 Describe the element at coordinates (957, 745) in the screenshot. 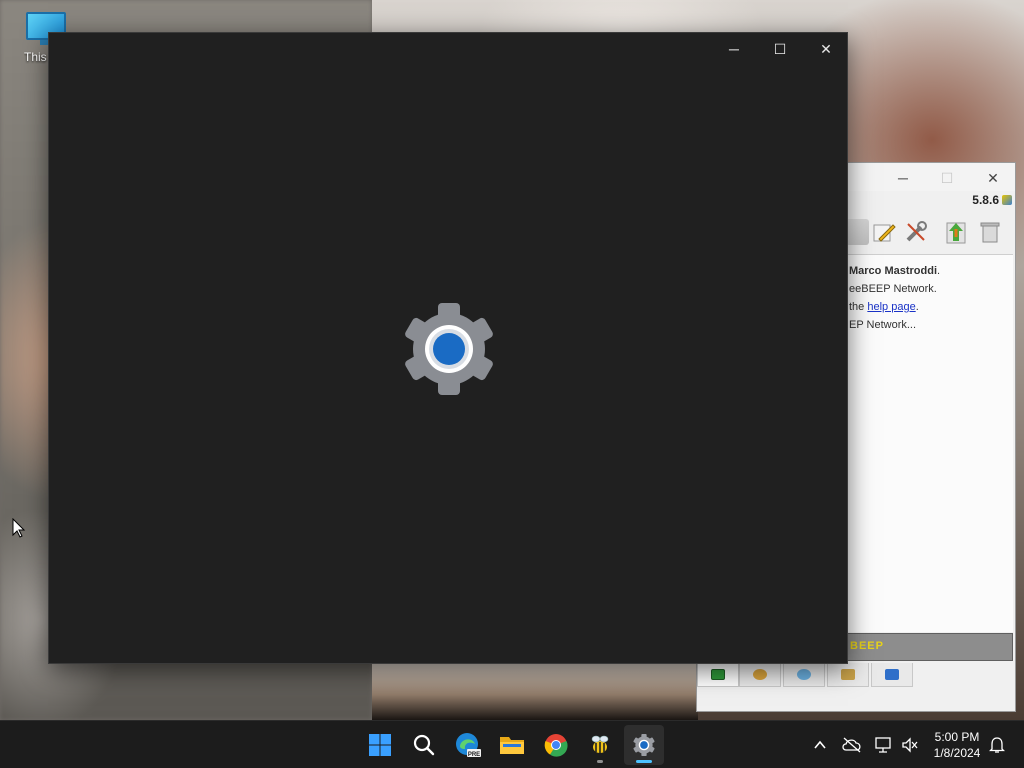

I see `system-clock: 5:00 PM 1/8/2024` at that location.